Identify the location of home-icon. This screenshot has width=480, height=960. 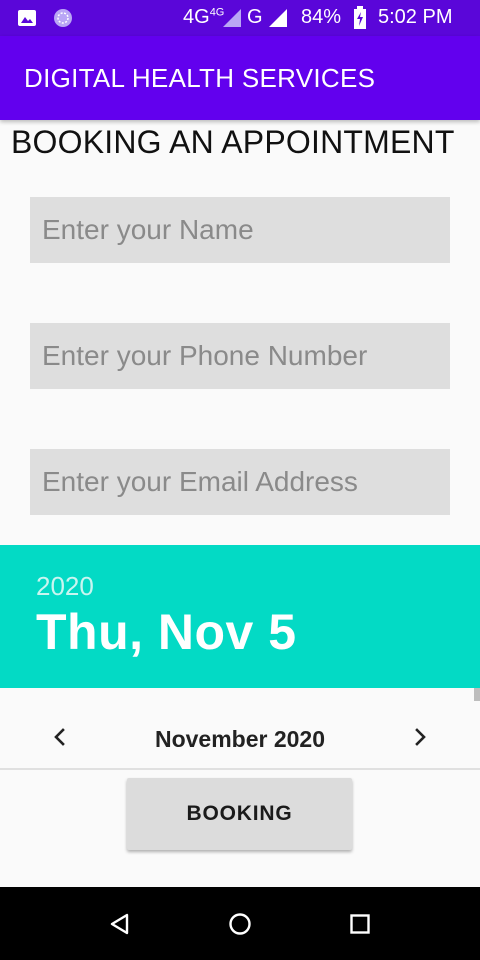
(240, 924).